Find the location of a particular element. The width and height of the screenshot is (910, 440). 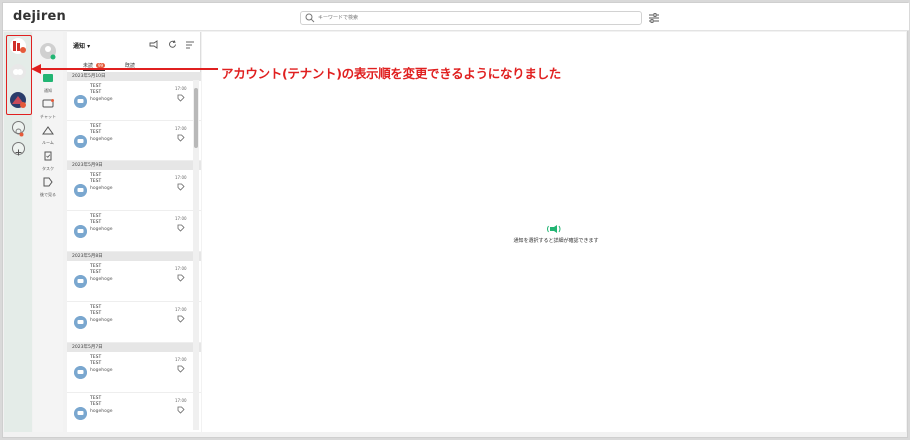

filter-settings-icon is located at coordinates (654, 18).